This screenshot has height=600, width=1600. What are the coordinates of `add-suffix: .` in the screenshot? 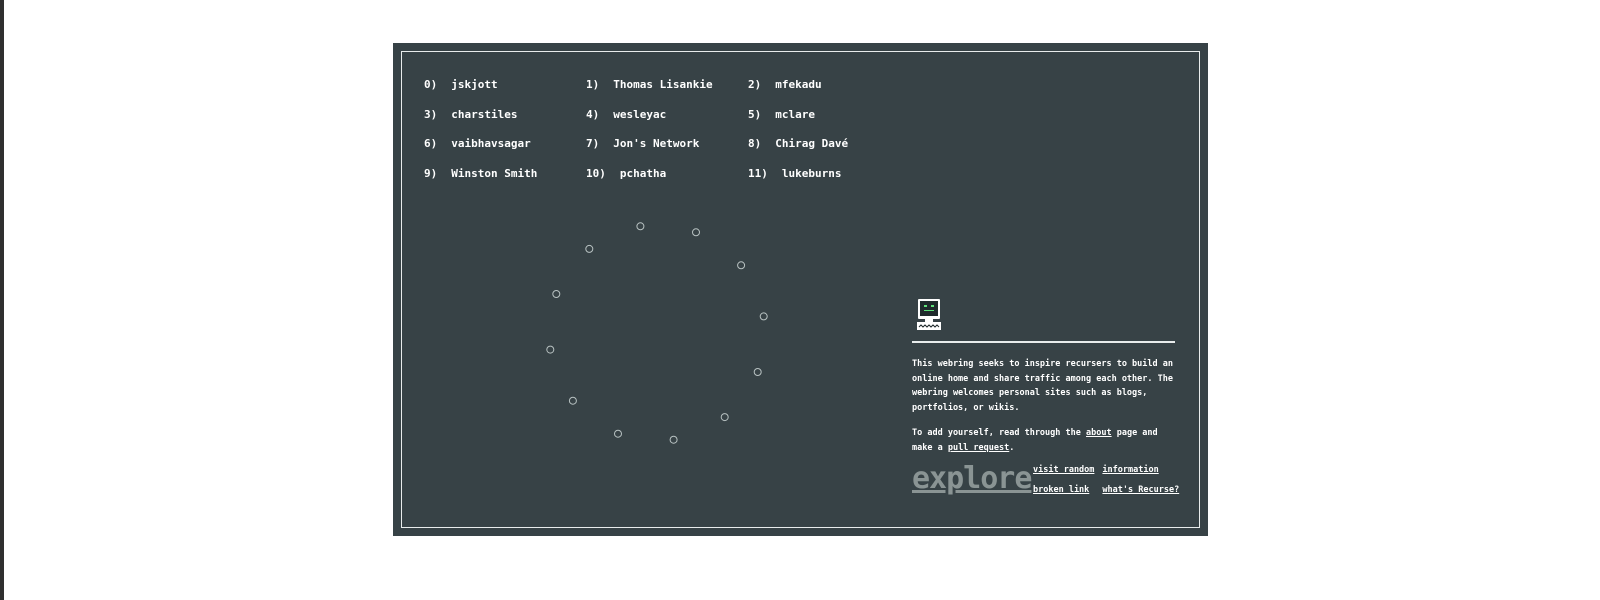 It's located at (1012, 447).